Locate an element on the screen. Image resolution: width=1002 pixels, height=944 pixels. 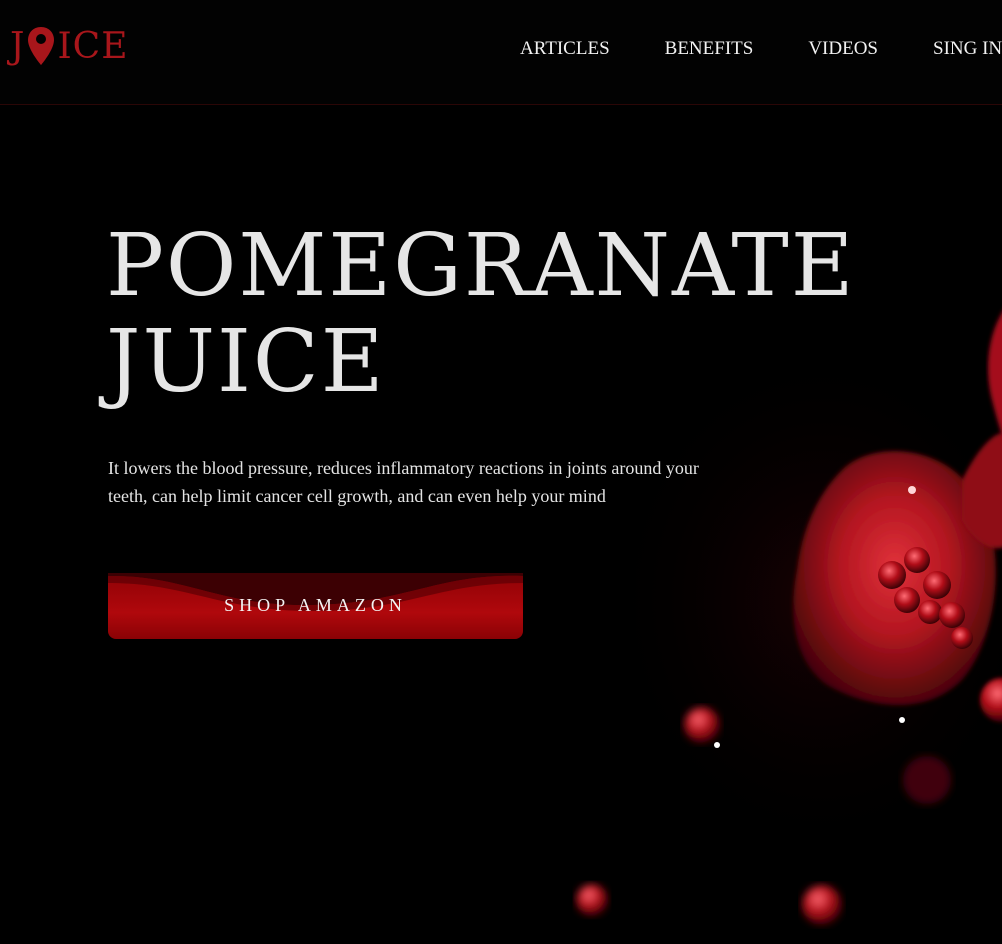
hero-title-line-1: POMEGRANATE is located at coordinates (481, 266).